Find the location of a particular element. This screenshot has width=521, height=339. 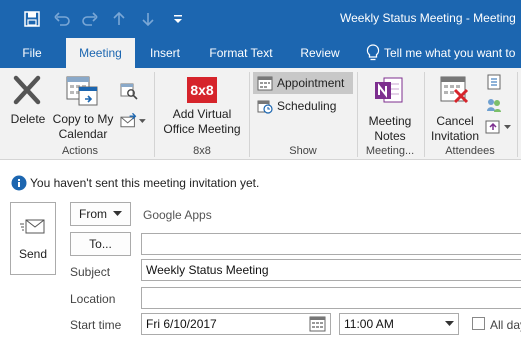

start-time-value: 11:00 AM is located at coordinates (369, 324).